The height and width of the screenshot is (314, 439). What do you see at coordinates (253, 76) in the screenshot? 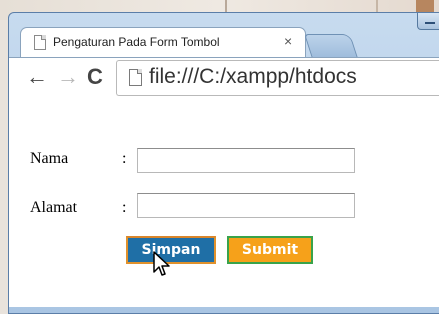
I see `url-text: file:///C:/xampp/htdocs` at bounding box center [253, 76].